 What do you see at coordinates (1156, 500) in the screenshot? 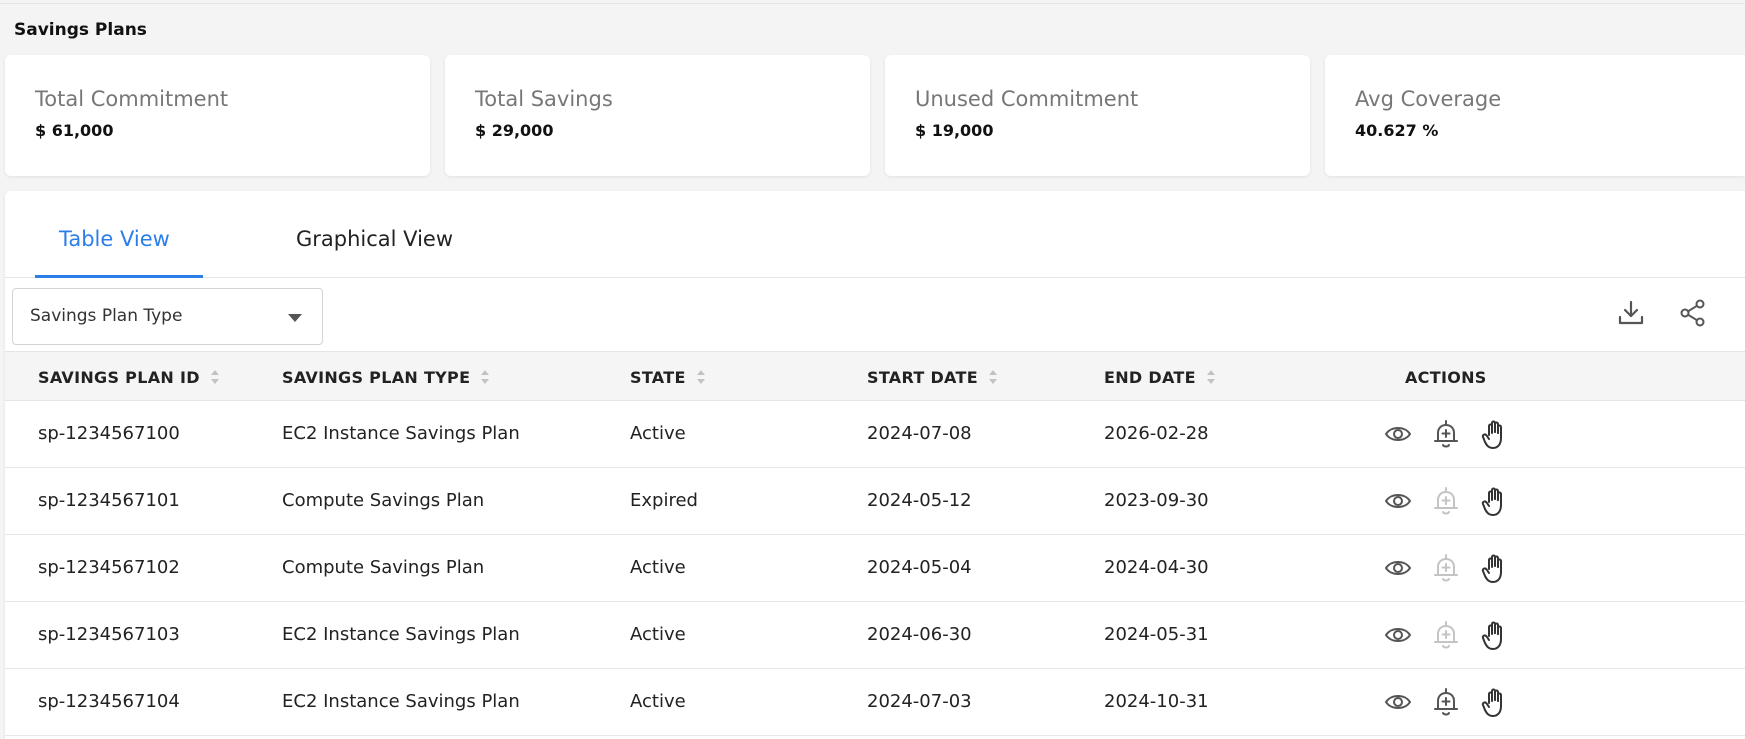
I see `cell-end-date: 2023-09-30` at bounding box center [1156, 500].